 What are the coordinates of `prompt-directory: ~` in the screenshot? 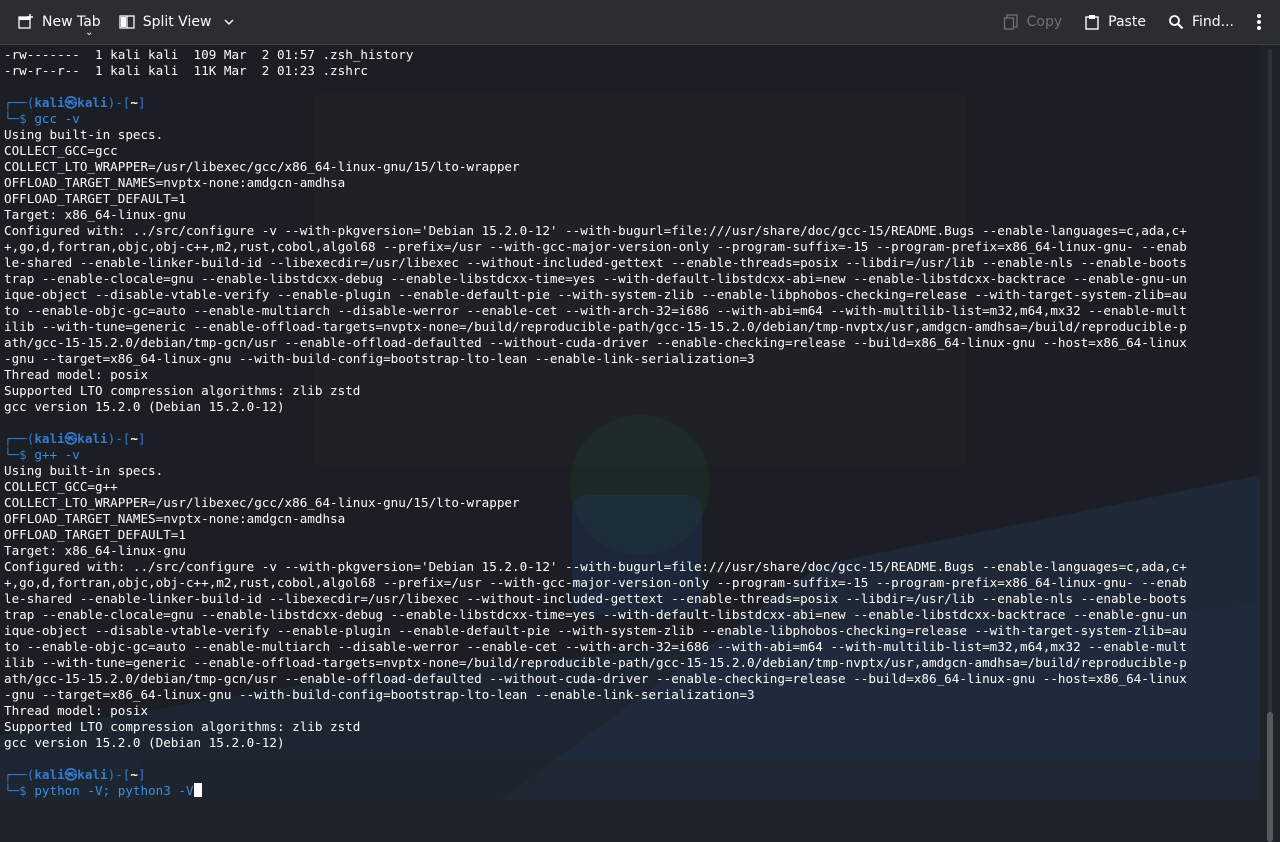 It's located at (134, 102).